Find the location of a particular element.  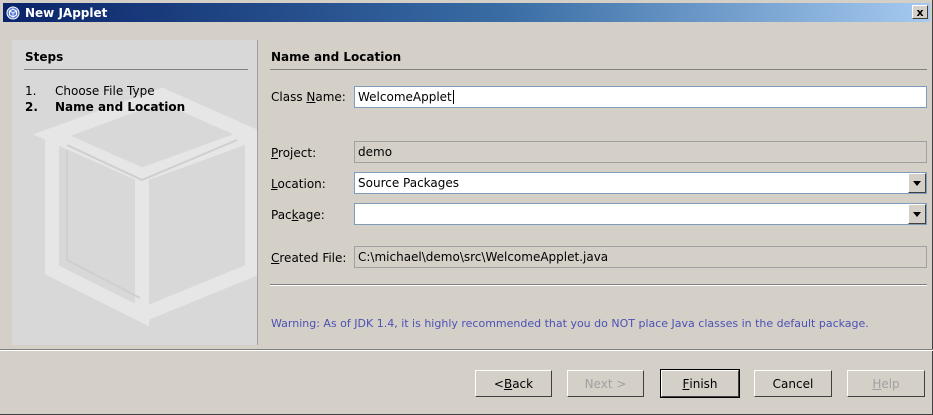

help-button: Help is located at coordinates (886, 383).